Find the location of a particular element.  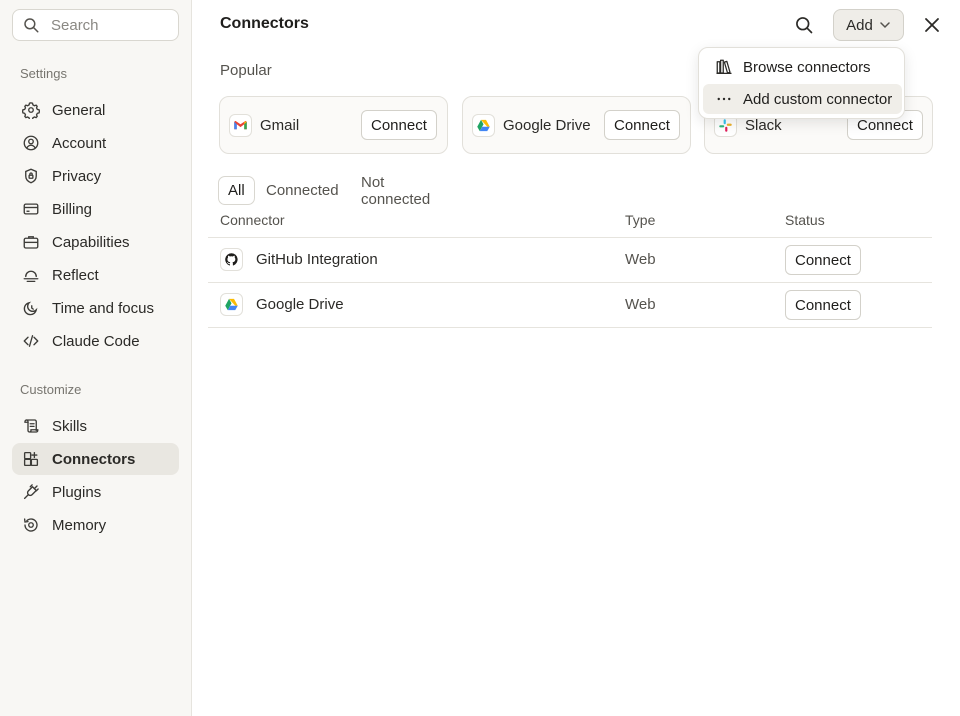

sidebar-item-reflect: Reflect is located at coordinates (95, 275).